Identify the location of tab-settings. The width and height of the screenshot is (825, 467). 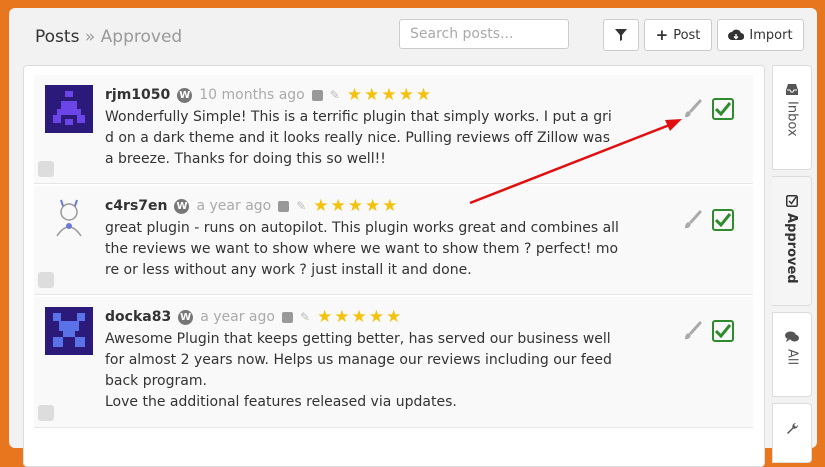
(792, 433).